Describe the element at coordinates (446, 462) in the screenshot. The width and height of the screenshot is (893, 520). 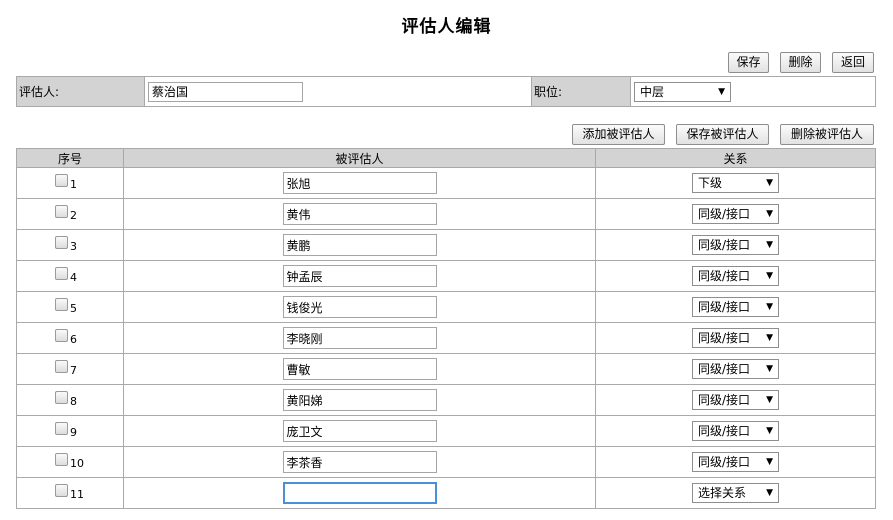
I see `table-row: 10 同级/接口 ▼` at that location.